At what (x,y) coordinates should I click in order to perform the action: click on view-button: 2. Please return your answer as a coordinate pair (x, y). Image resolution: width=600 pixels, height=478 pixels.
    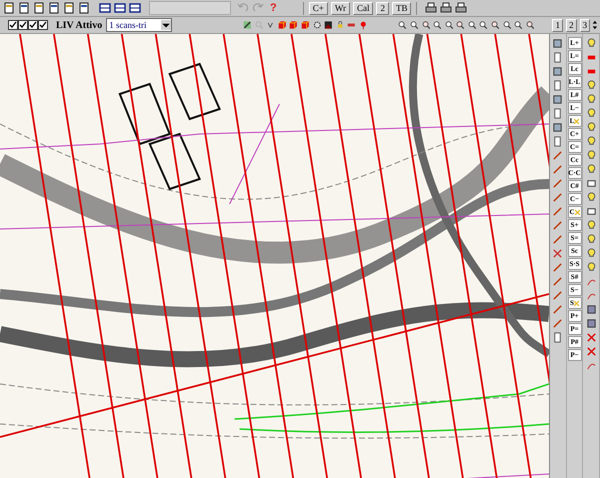
    Looking at the image, I should click on (571, 25).